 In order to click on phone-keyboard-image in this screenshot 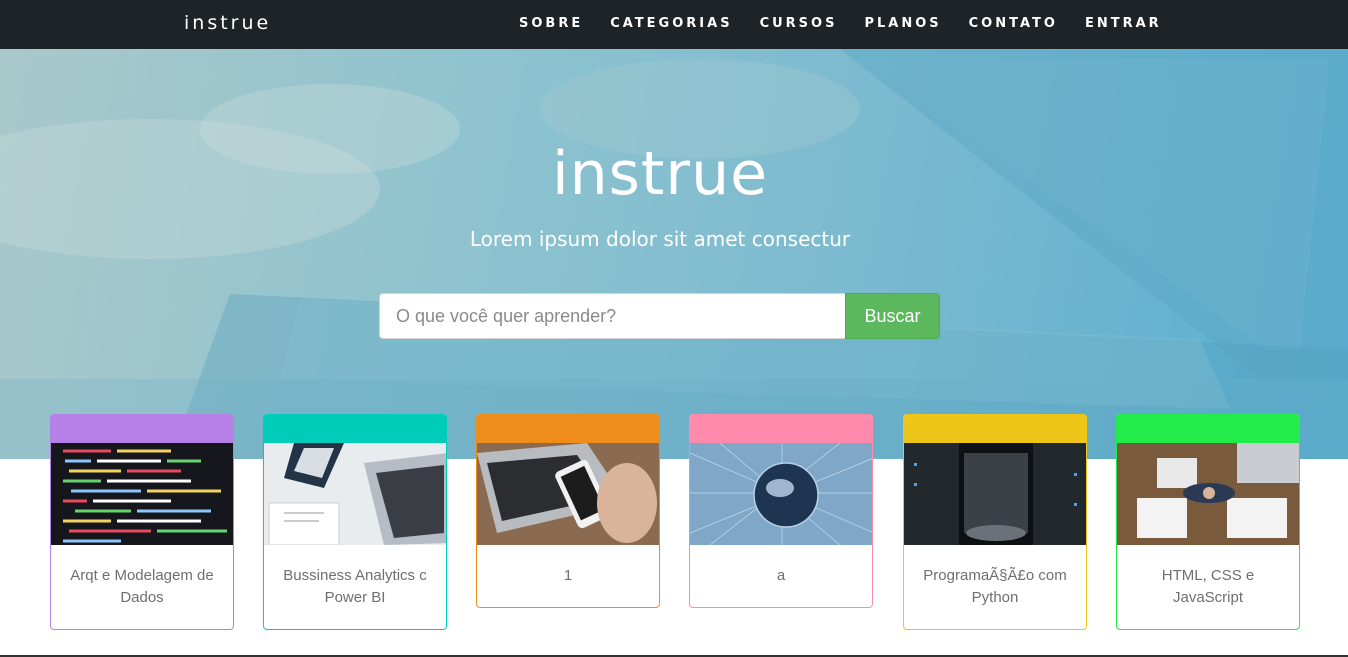, I will do `click(568, 494)`.